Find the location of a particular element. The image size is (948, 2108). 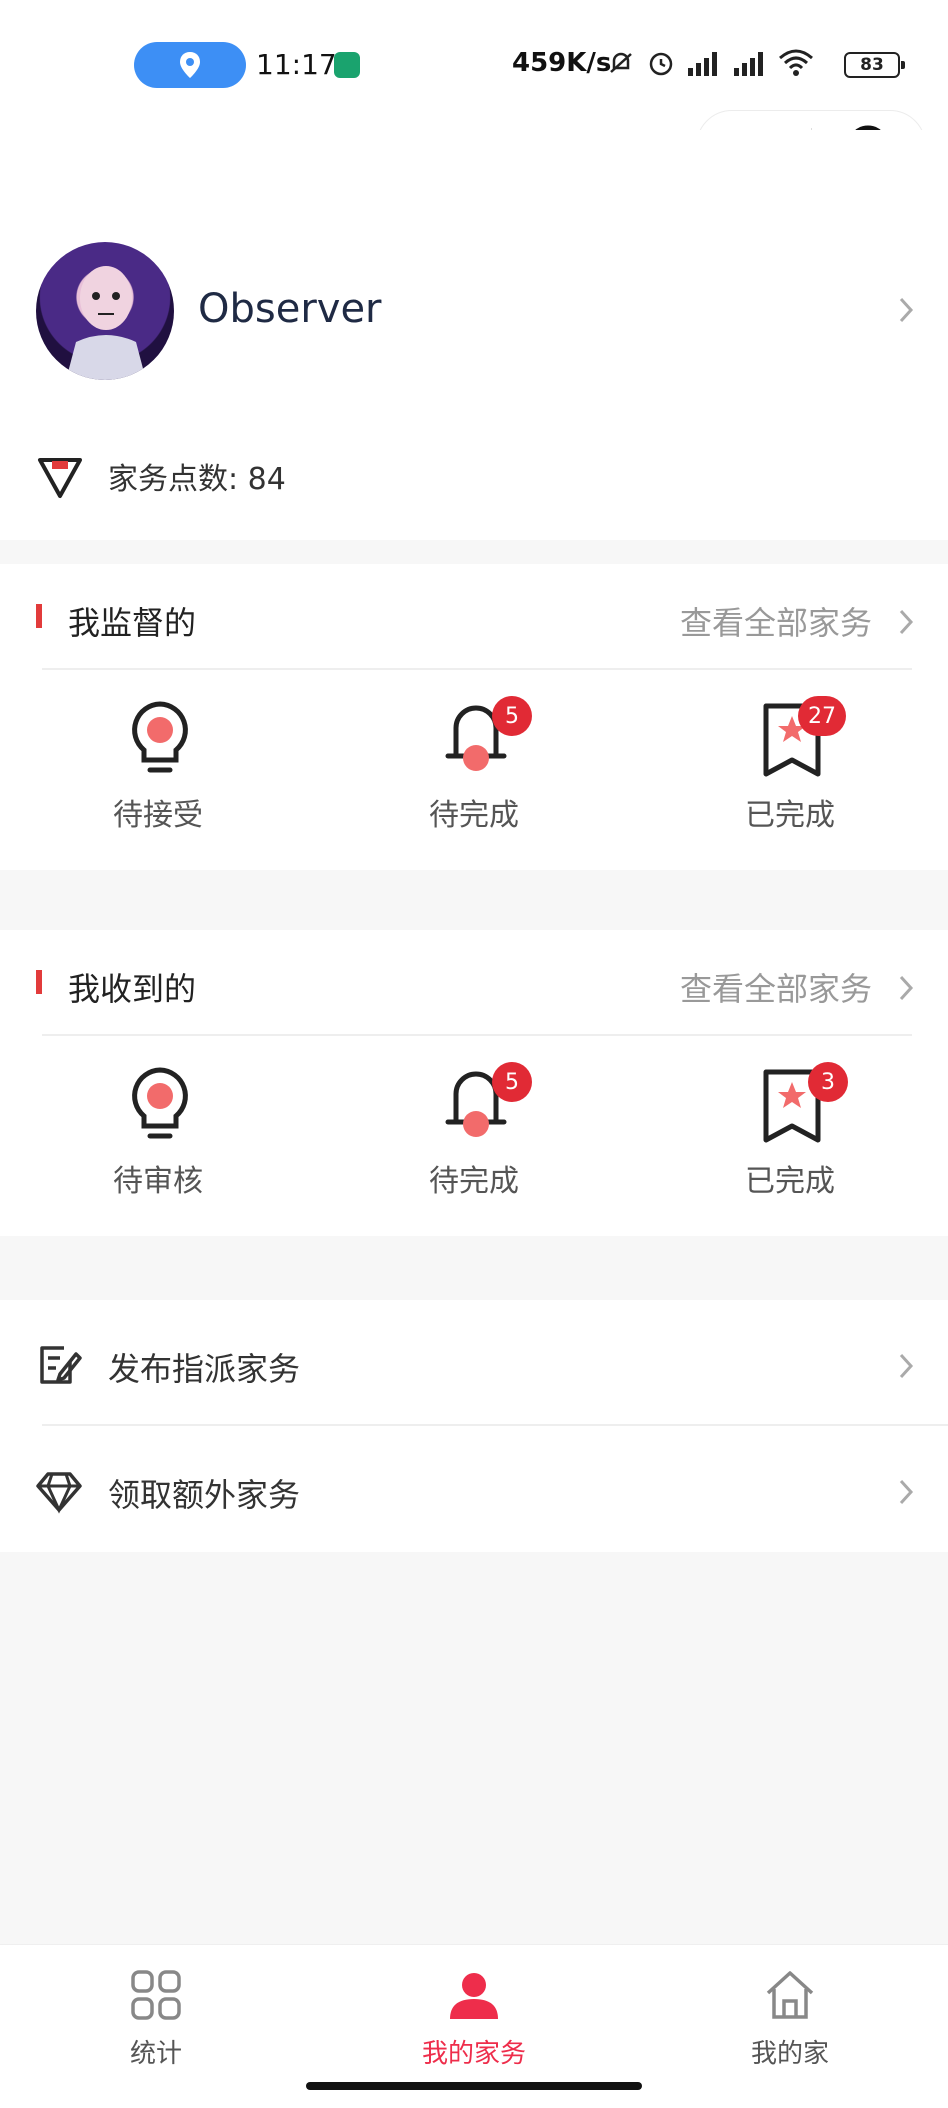

location-pin-icon is located at coordinates (190, 65).